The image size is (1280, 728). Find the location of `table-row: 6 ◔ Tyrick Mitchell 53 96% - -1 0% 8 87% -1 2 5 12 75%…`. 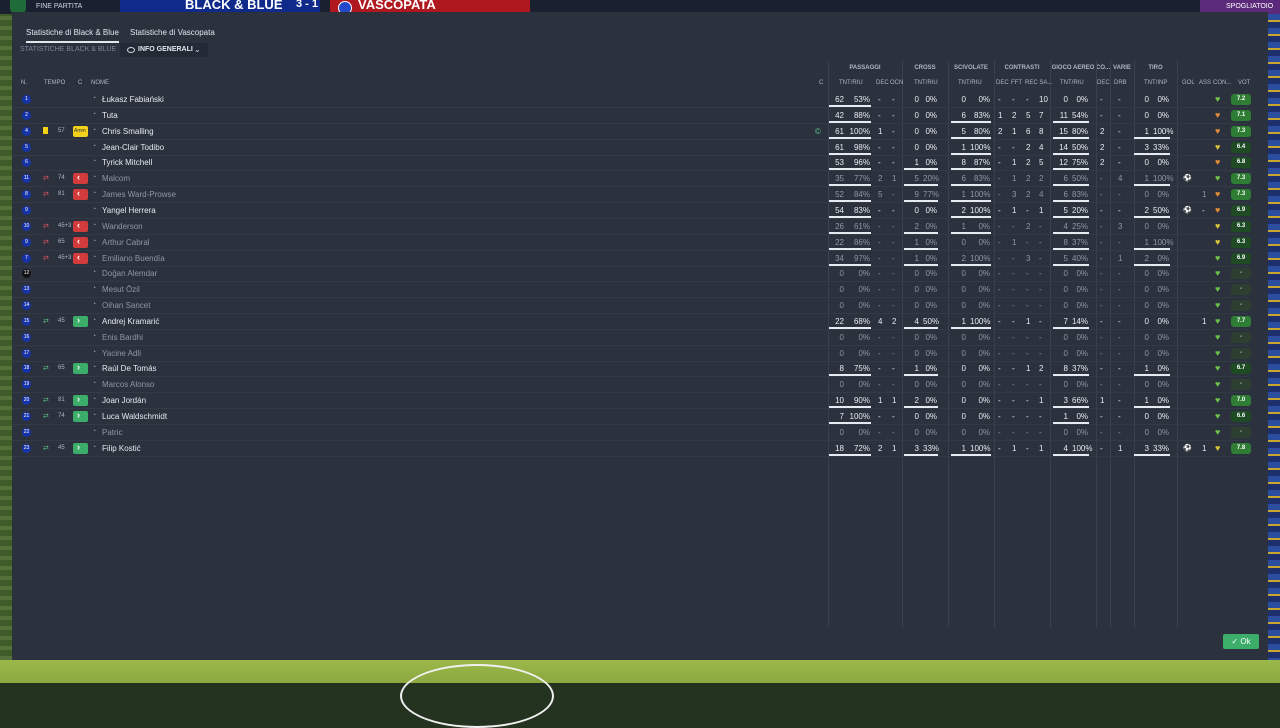

table-row: 6 ◔ Tyrick Mitchell 53 96% - -1 0% 8 87% -1 2 5 12 75%… is located at coordinates (631, 163).